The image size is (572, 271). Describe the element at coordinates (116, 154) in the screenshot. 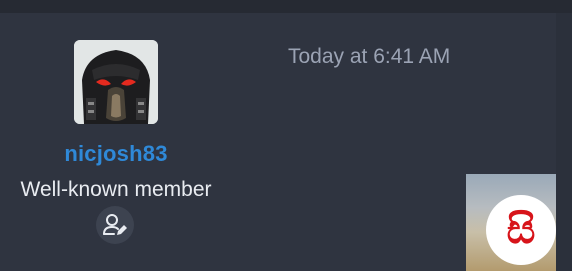

I see `username-link: nicjosh83` at that location.